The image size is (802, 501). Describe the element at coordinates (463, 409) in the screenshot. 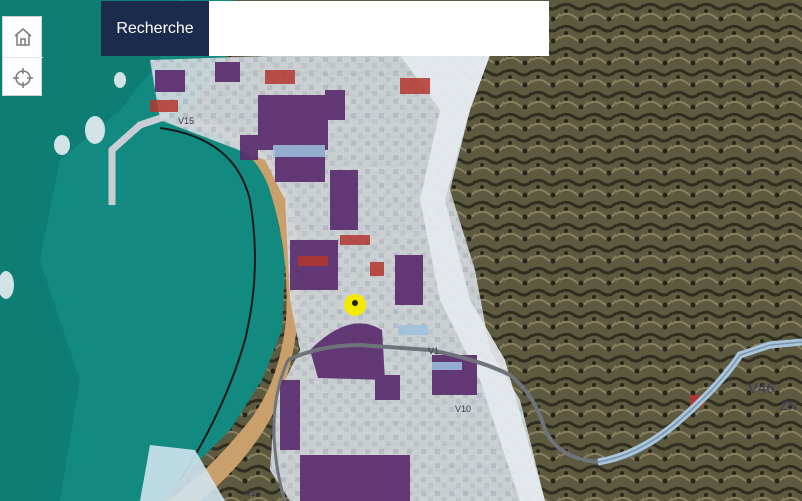

I see `map-label-v10: V10` at that location.